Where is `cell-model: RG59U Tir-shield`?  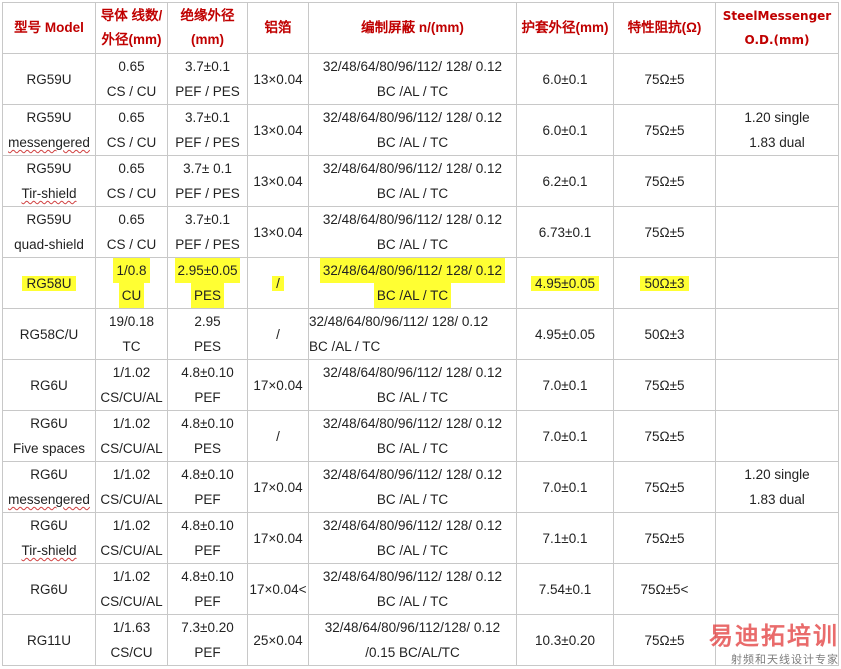
cell-model: RG59U Tir-shield is located at coordinates (49, 181).